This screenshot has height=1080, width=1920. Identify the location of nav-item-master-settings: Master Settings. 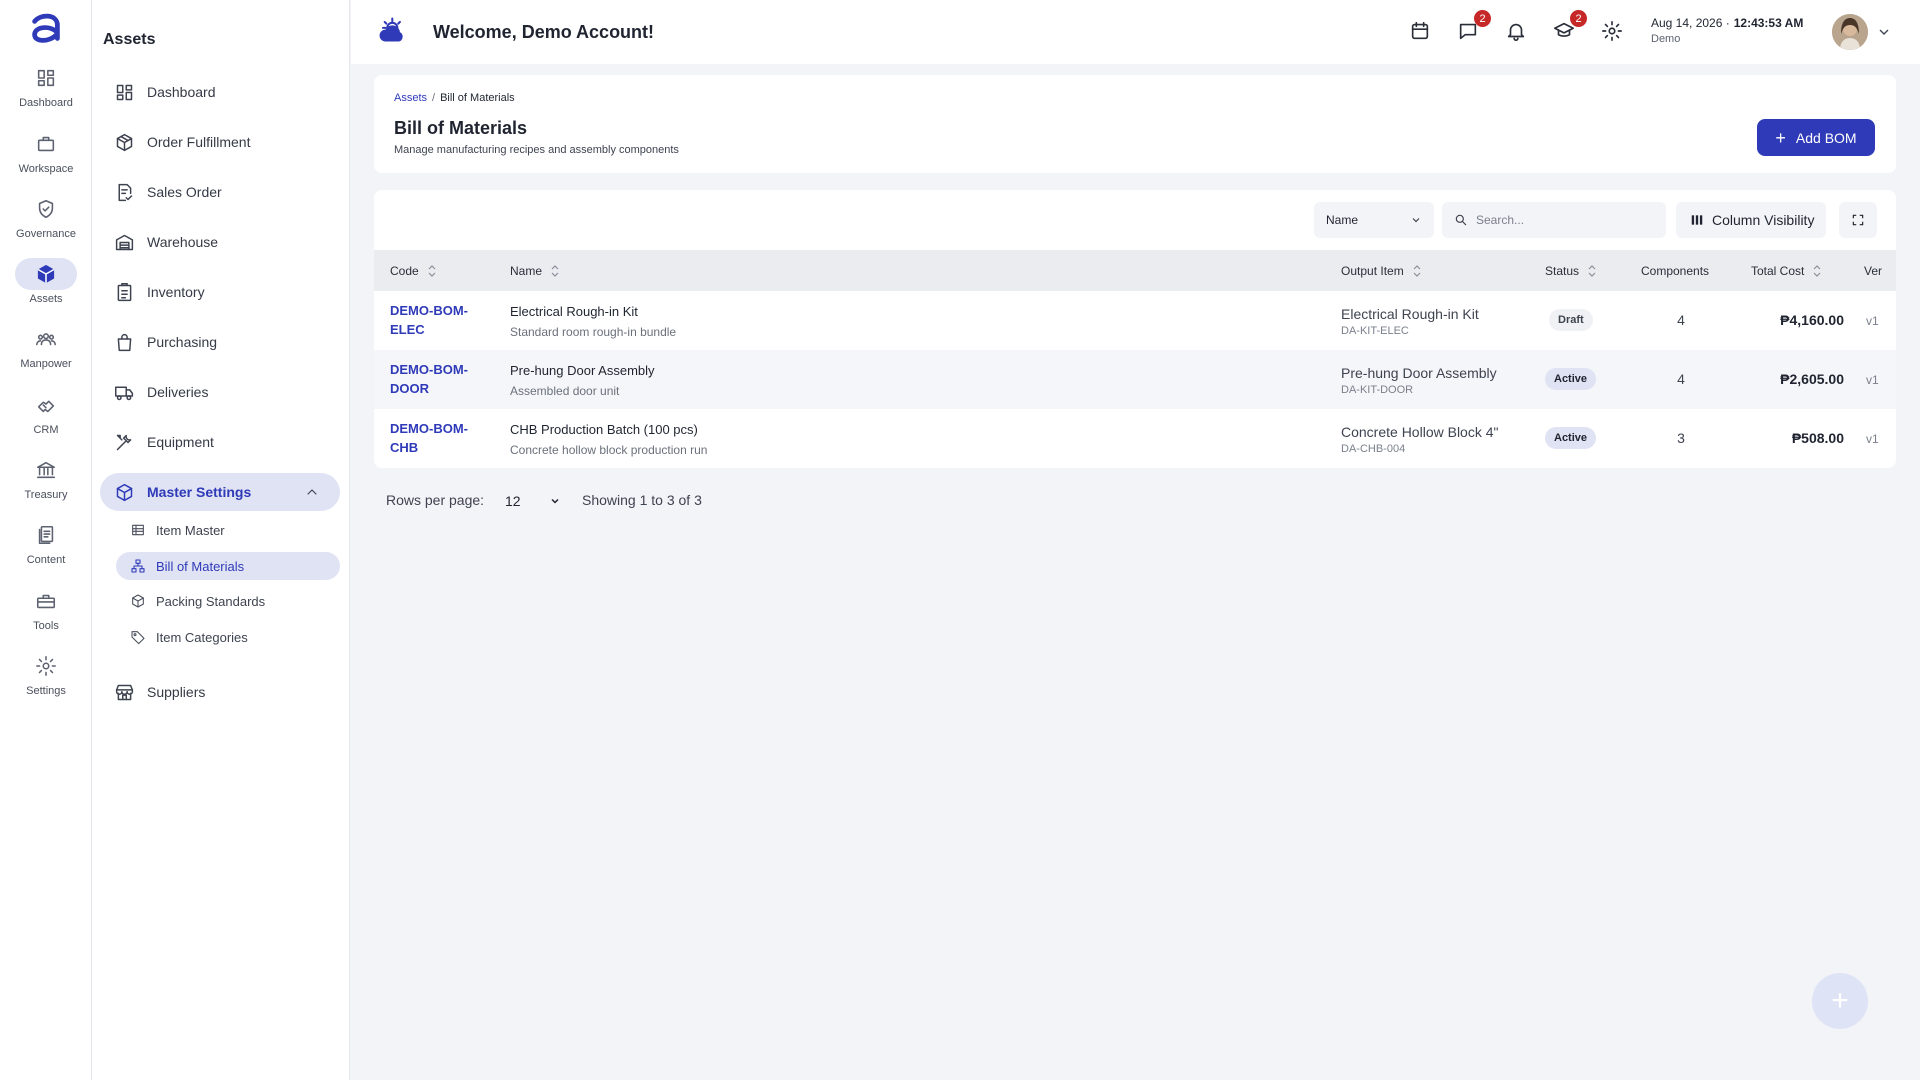
(220, 492).